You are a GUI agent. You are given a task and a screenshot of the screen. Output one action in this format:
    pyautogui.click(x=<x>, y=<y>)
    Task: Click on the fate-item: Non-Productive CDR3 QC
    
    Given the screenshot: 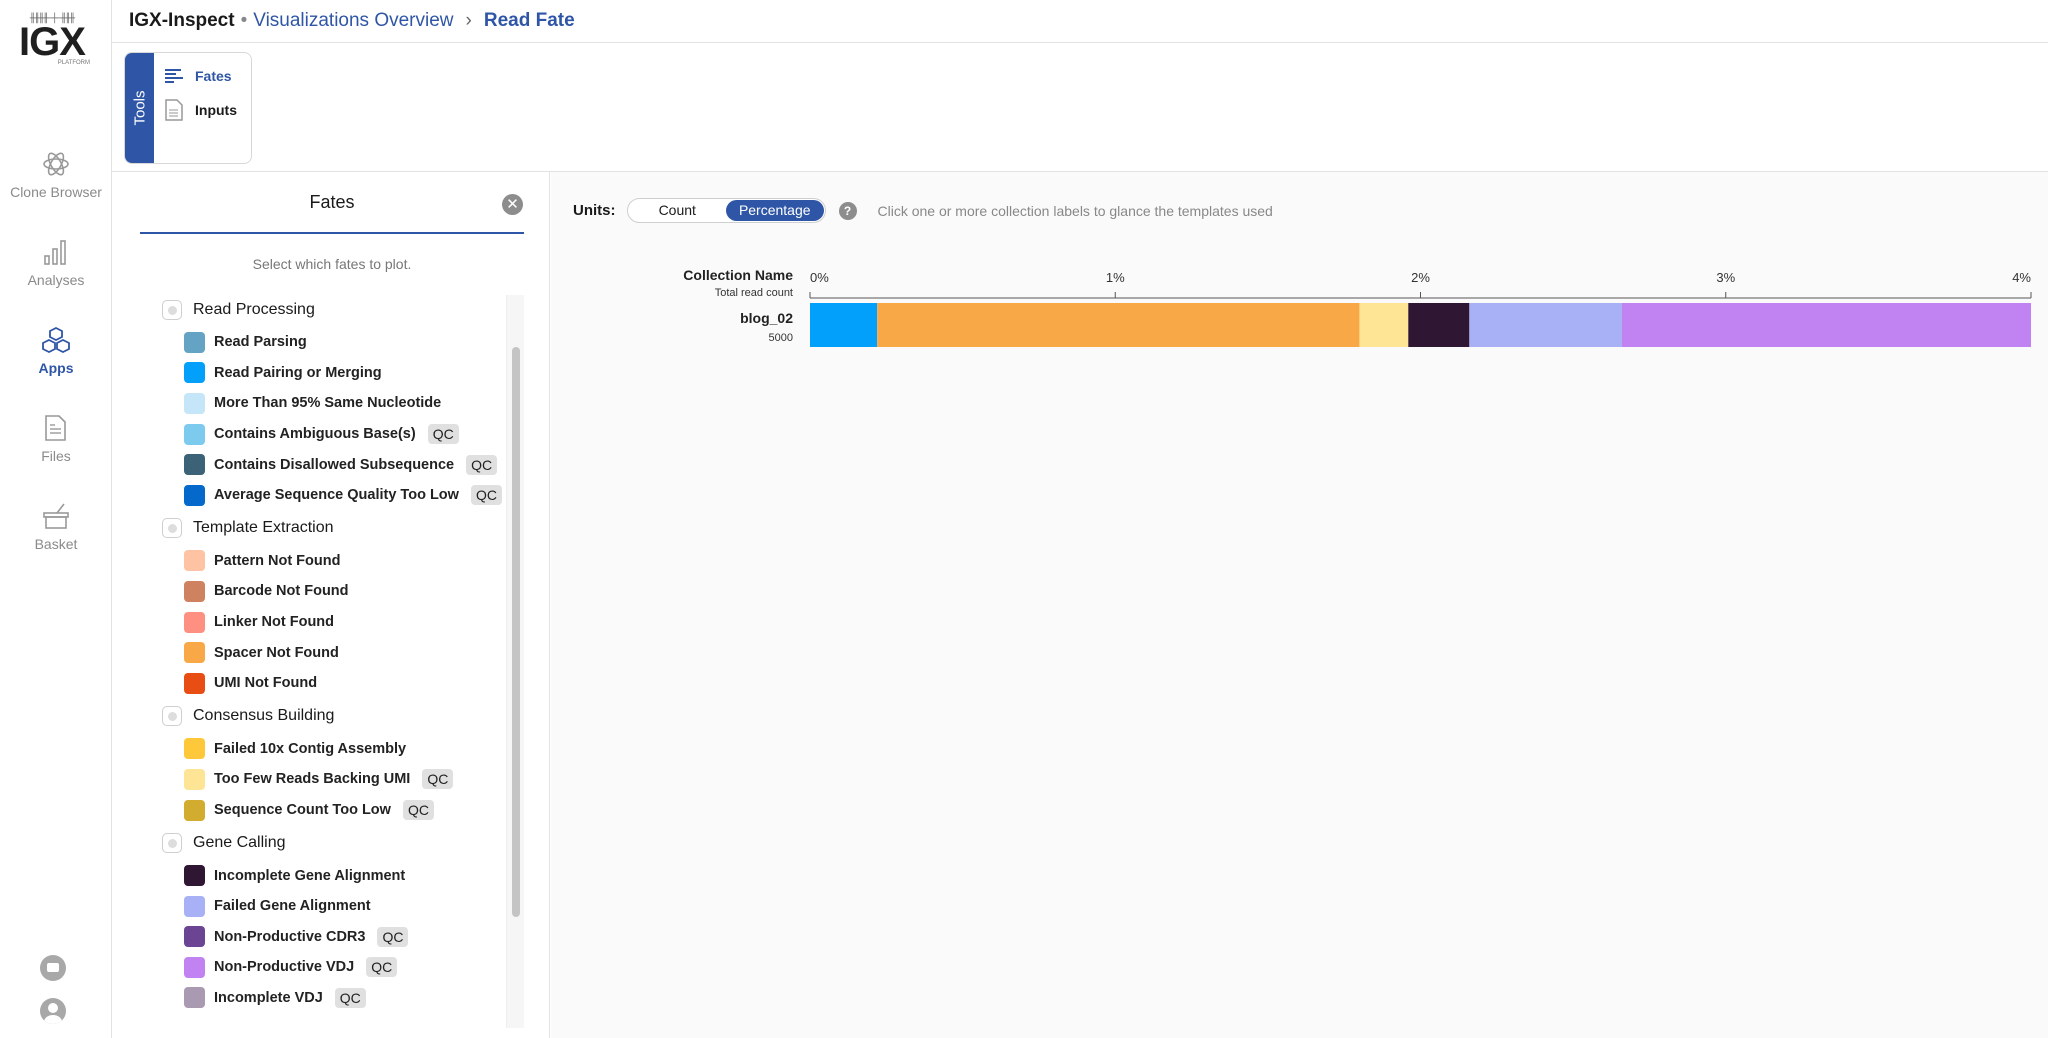 What is the action you would take?
    pyautogui.click(x=353, y=937)
    